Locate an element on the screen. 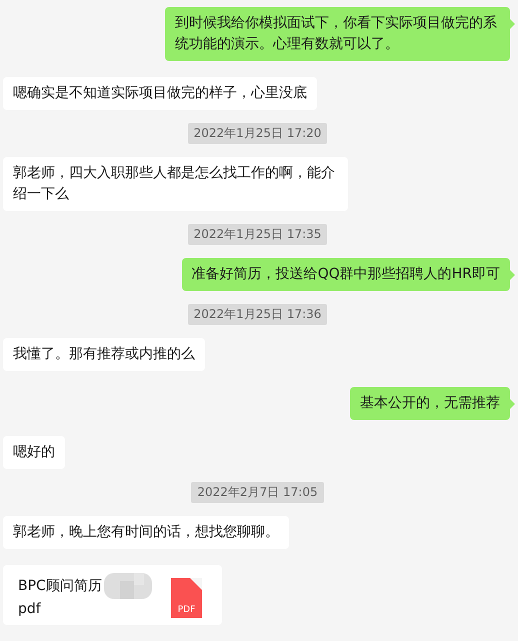  received-message-bubble: 郭老师，四大入职那些人都是怎么找工作的啊，能介绍一下么 is located at coordinates (175, 184).